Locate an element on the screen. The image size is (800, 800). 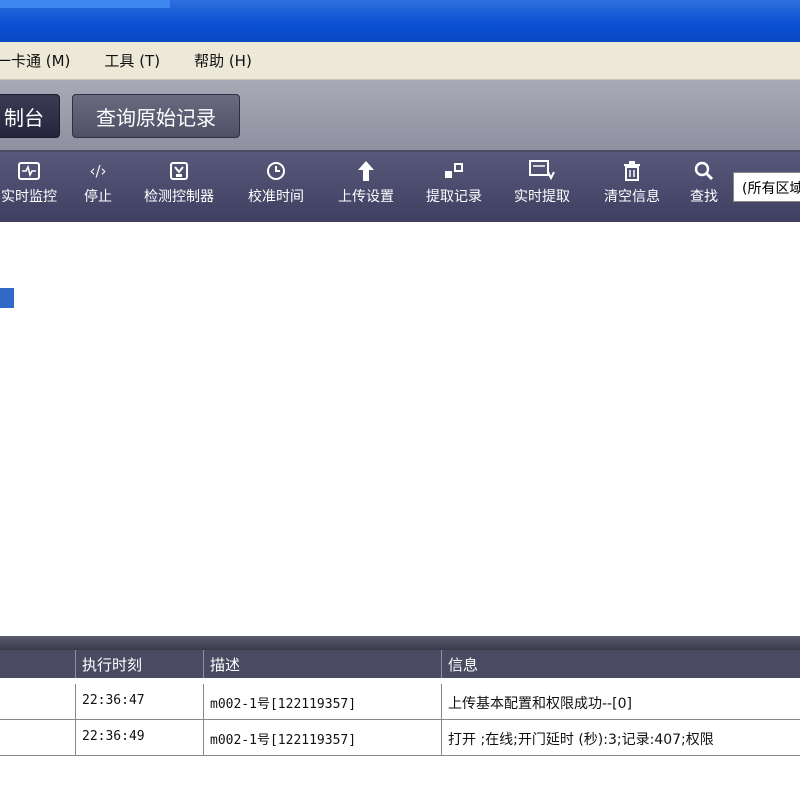
upload-settings-label: 上传设置 is located at coordinates (366, 197).